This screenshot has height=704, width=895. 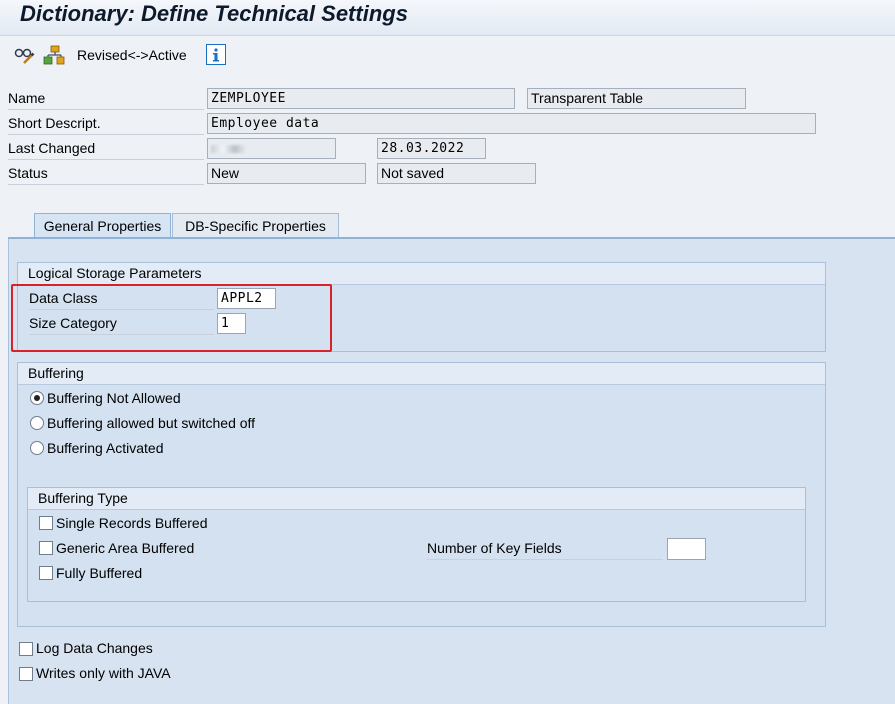 What do you see at coordinates (214, 13) in the screenshot?
I see `window-title: Dictionary: Define Technical Settings` at bounding box center [214, 13].